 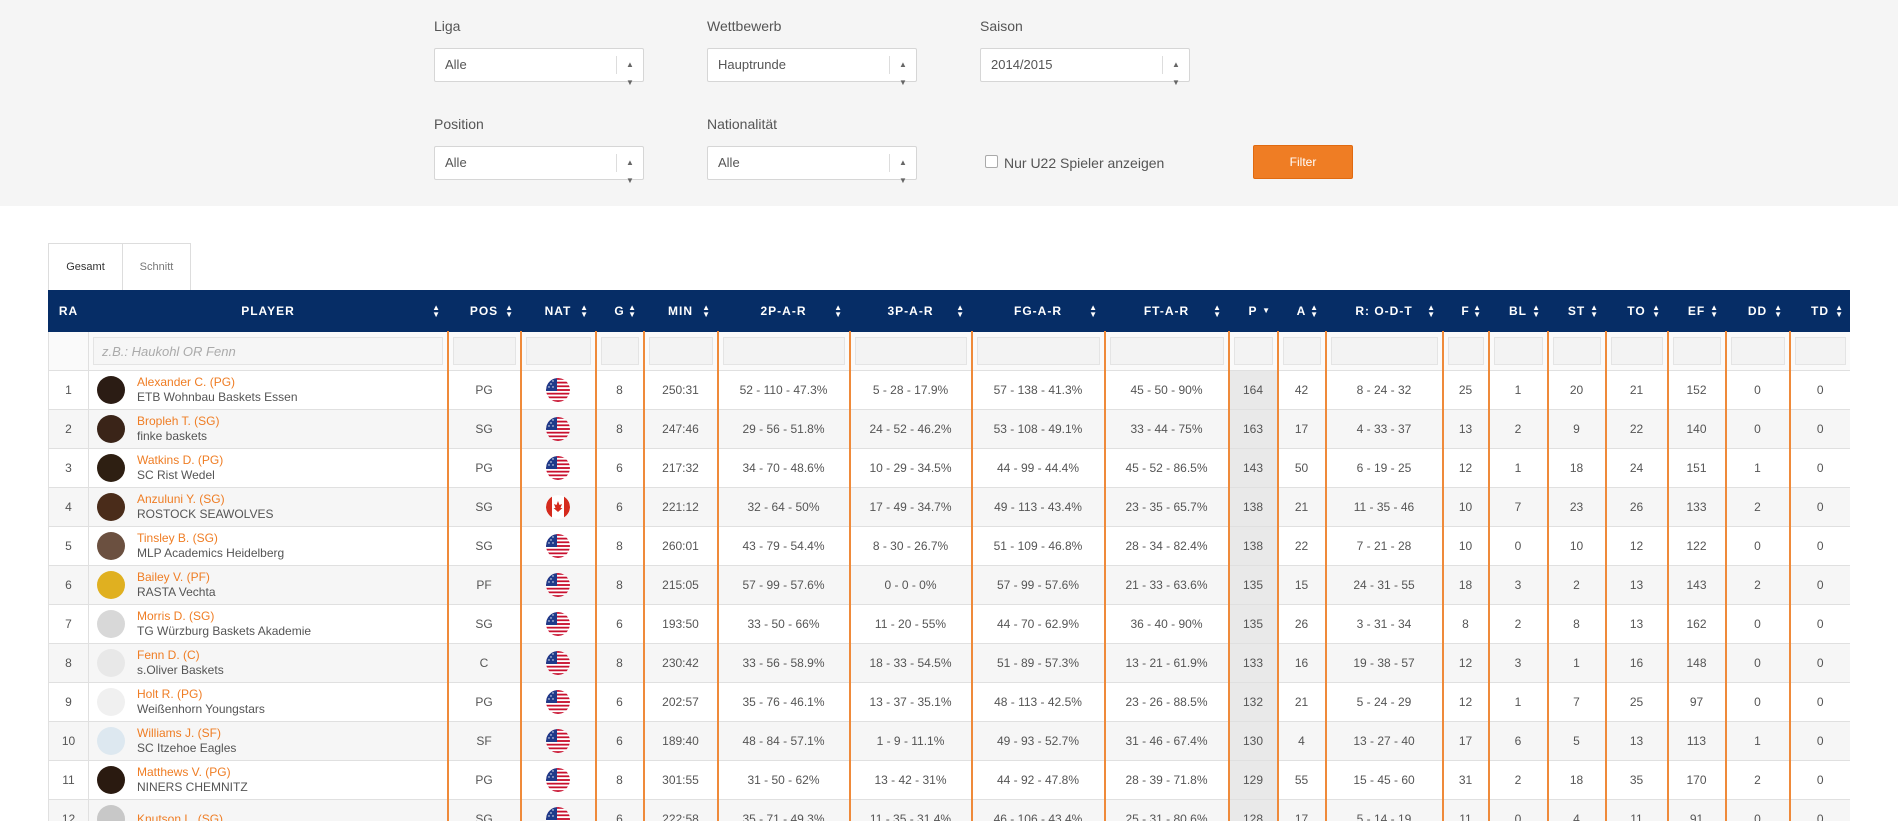 I want to click on column-header-a: A ▲ ▼, so click(x=1301, y=311).